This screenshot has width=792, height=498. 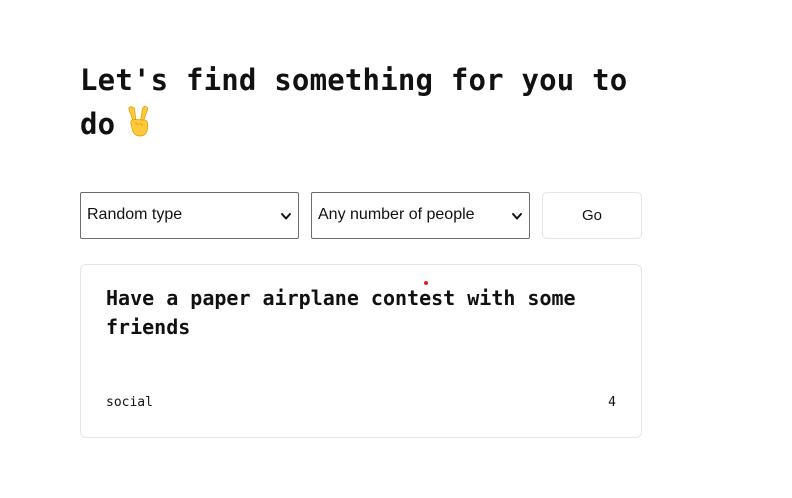 I want to click on activity-type-select-value: Random type, so click(x=135, y=214).